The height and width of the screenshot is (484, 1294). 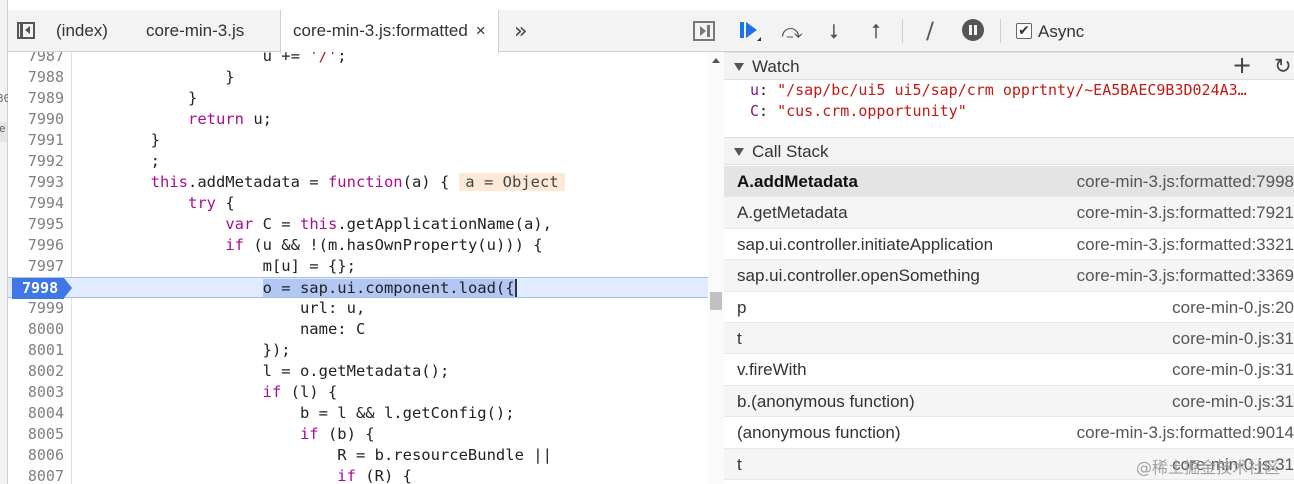 I want to click on step-over-icon: ⤼, so click(x=792, y=31).